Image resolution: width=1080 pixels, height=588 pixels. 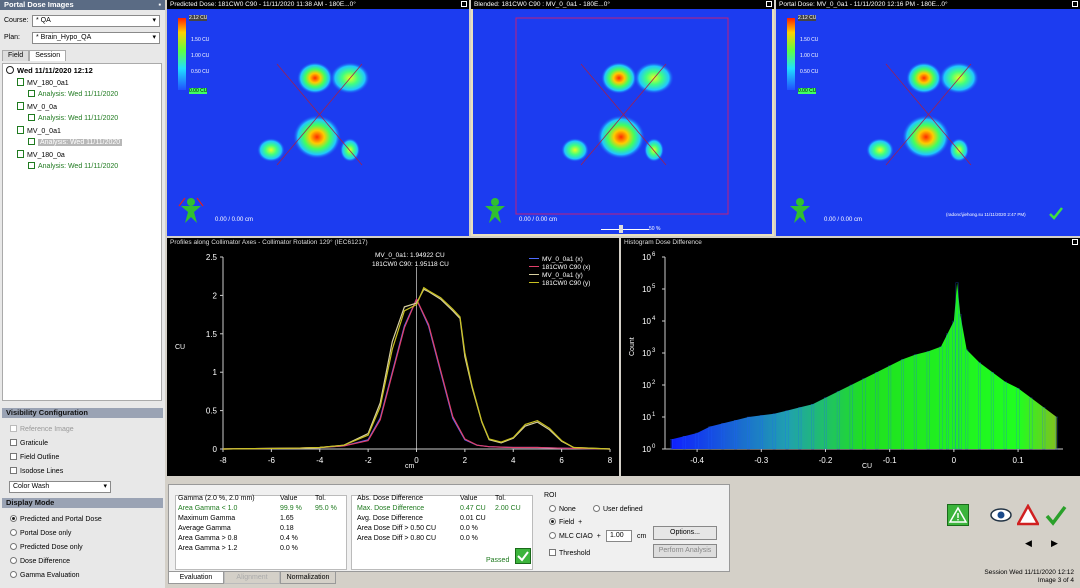 I want to click on gamma-row-label: Area Gamma > 0.8, so click(x=208, y=538).